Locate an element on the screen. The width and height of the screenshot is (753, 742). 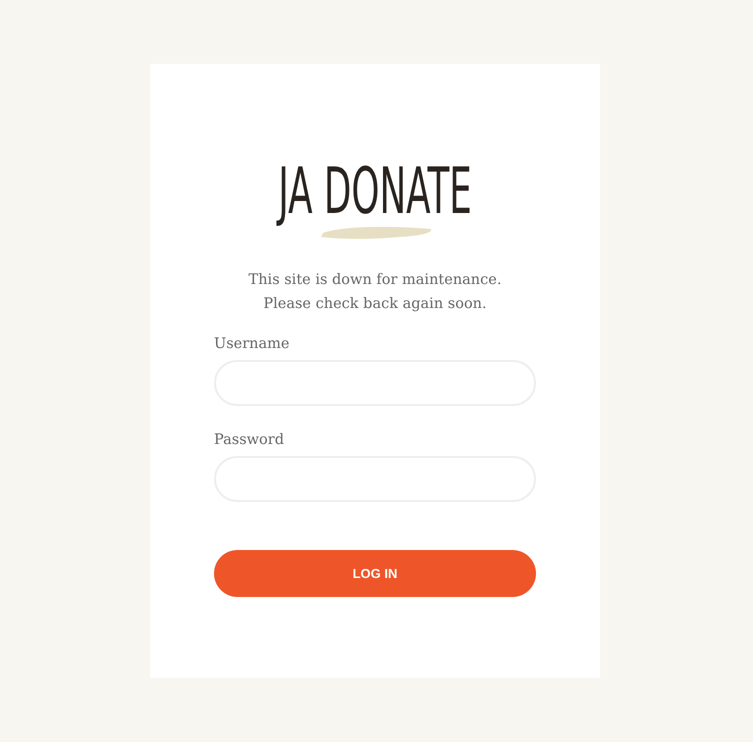
maintenance-message: This site is down for maintenance. is located at coordinates (375, 280).